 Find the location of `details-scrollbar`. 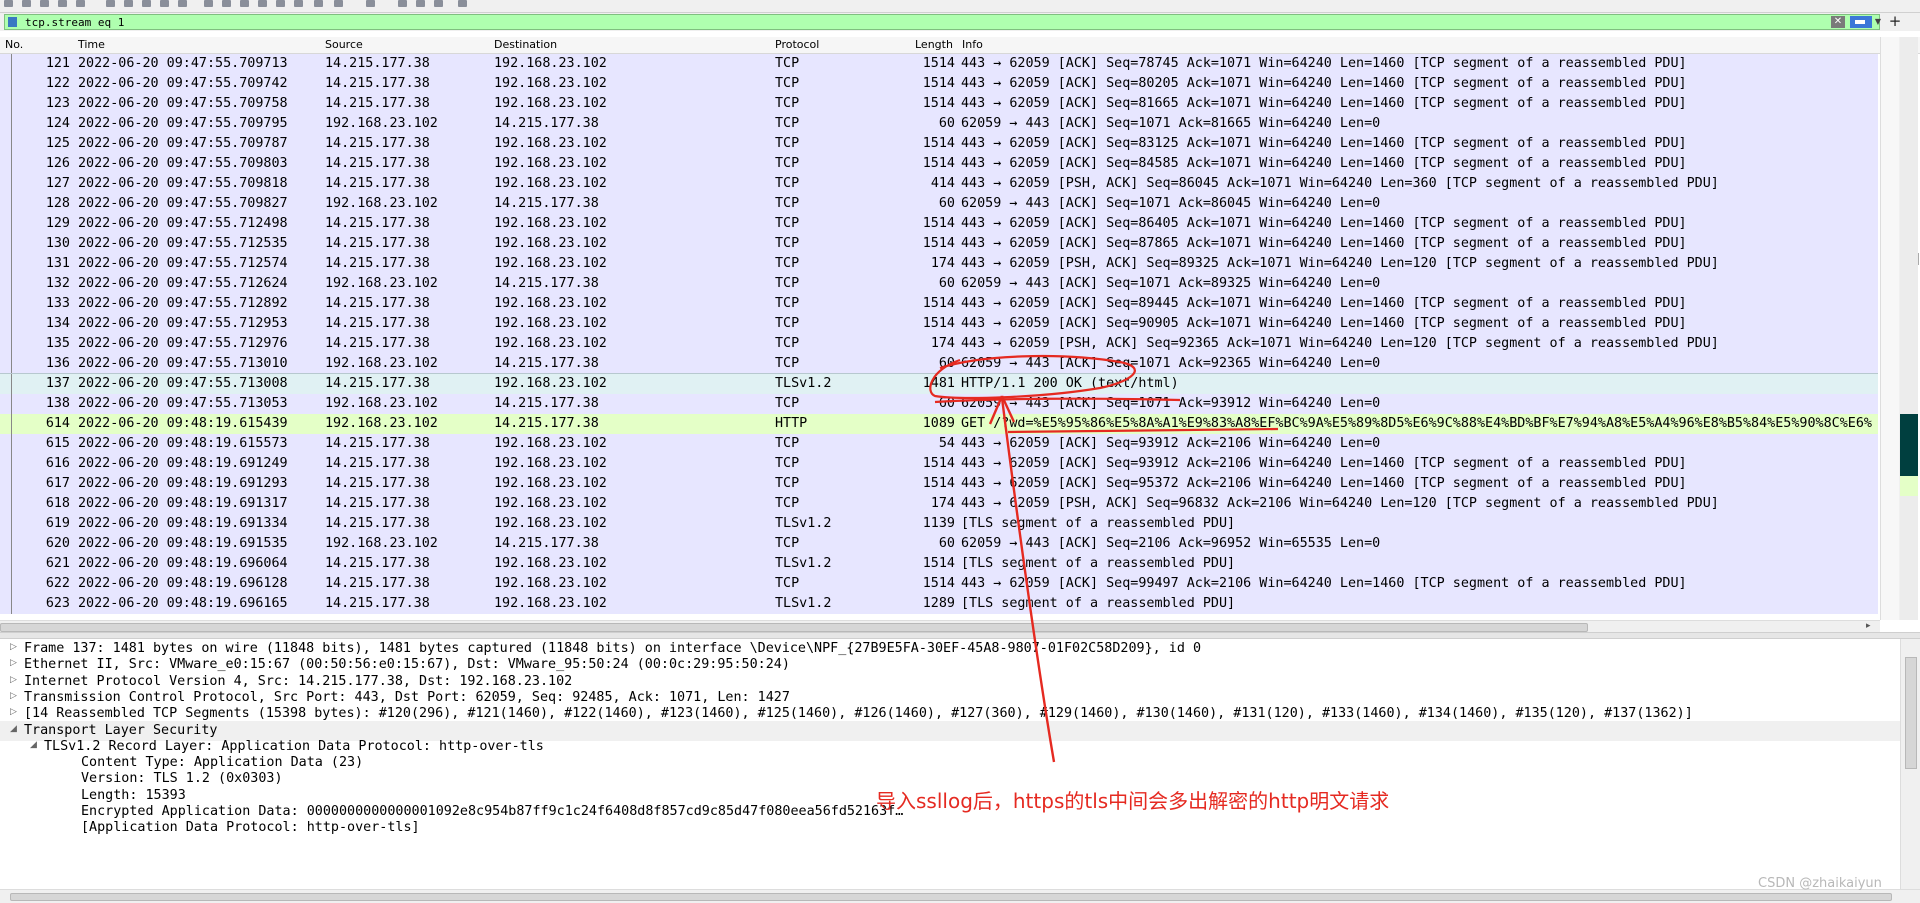

details-scrollbar is located at coordinates (1910, 764).